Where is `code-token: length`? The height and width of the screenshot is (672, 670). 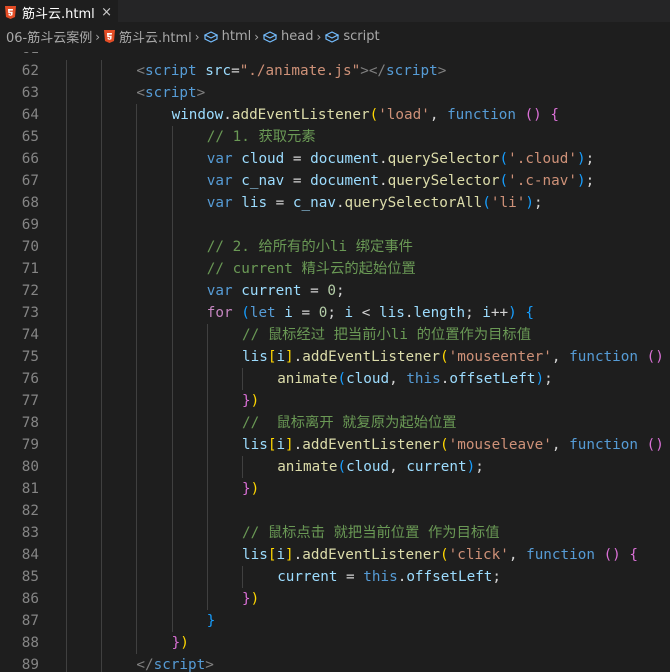 code-token: length is located at coordinates (439, 313).